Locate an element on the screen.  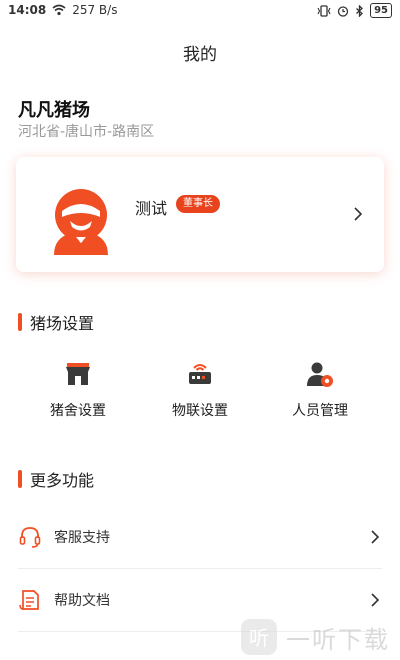
pig-house-icon is located at coordinates (78, 374).